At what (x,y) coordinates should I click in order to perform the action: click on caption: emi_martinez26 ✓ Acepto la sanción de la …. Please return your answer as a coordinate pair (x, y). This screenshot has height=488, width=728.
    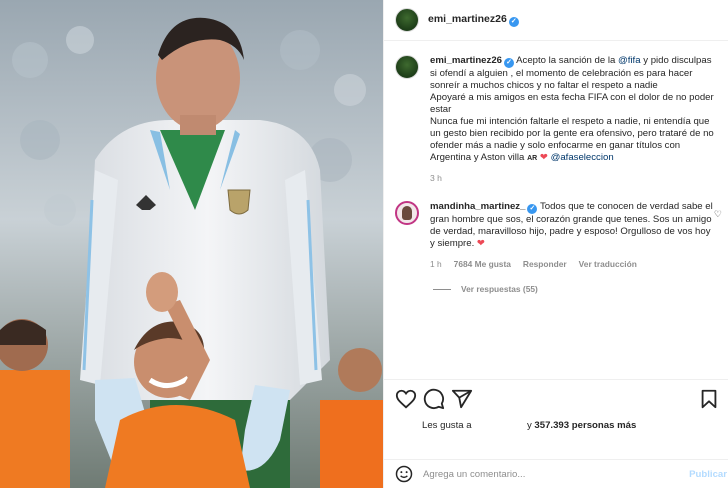
    Looking at the image, I should click on (557, 119).